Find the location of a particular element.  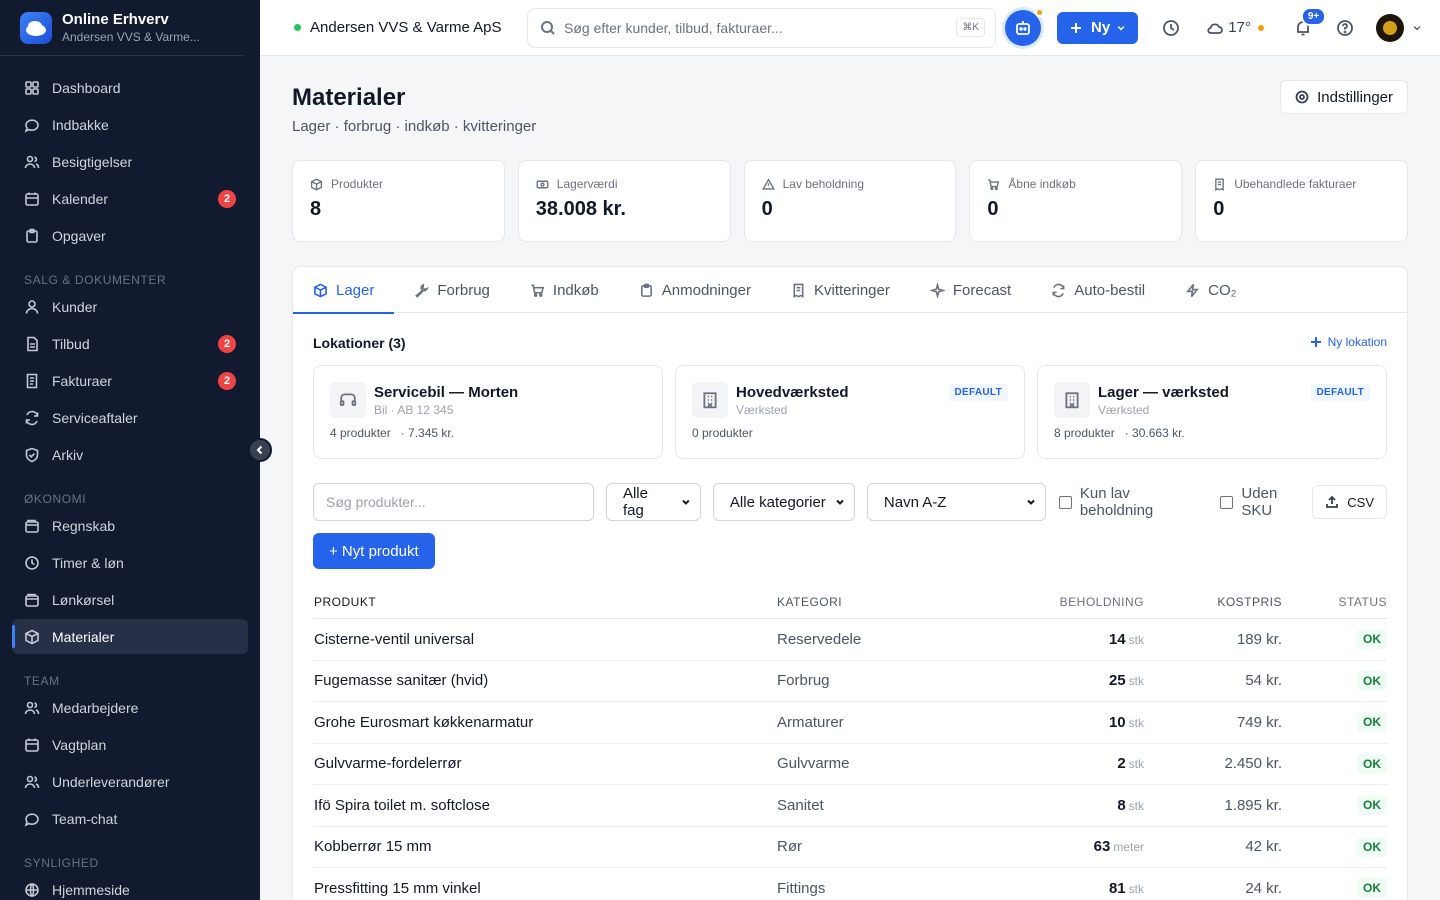

tab-forbrug: Forbrug is located at coordinates (452, 290).